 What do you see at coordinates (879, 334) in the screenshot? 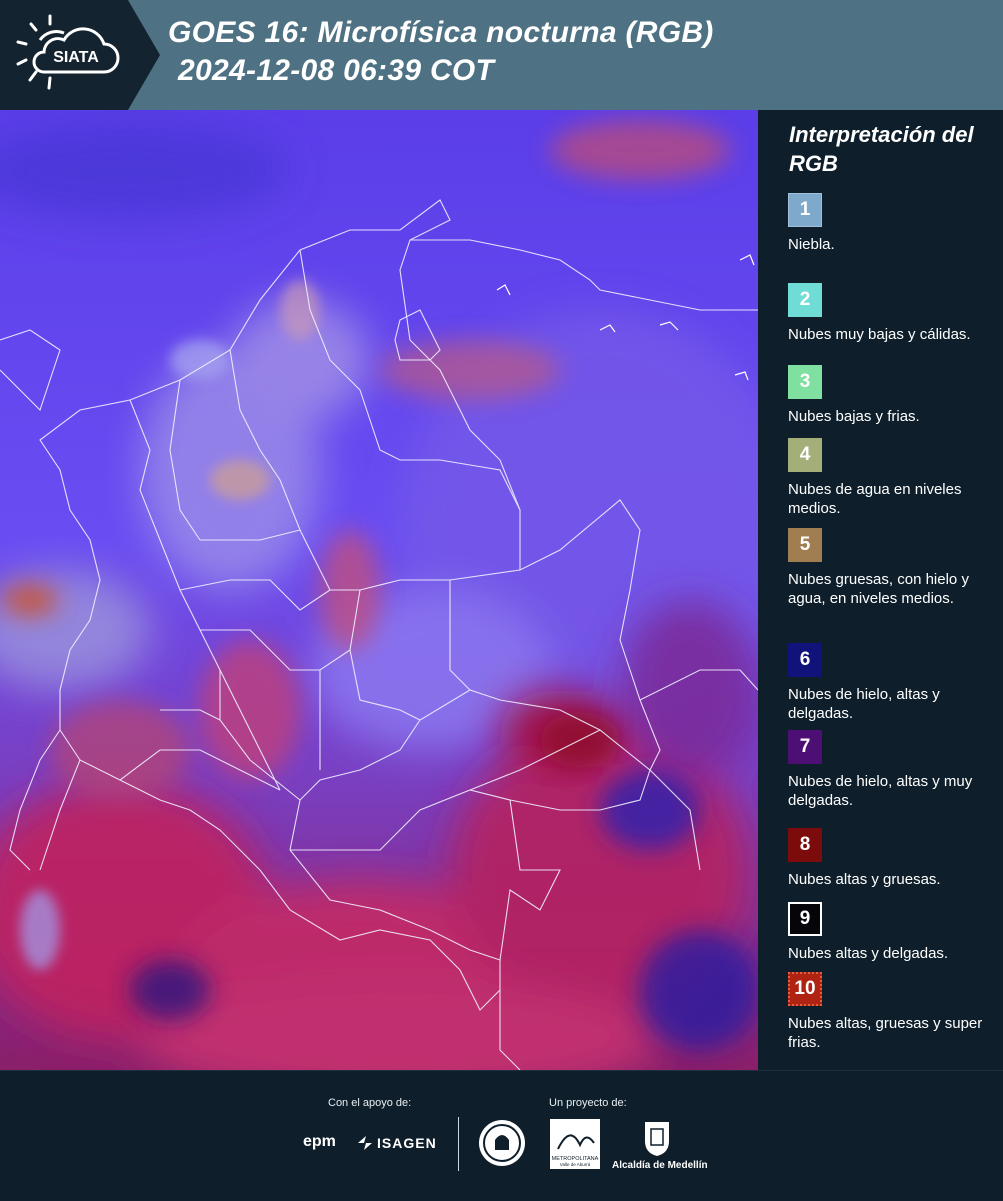
I see `legend-label: Nubes muy bajas y cálidas.` at bounding box center [879, 334].